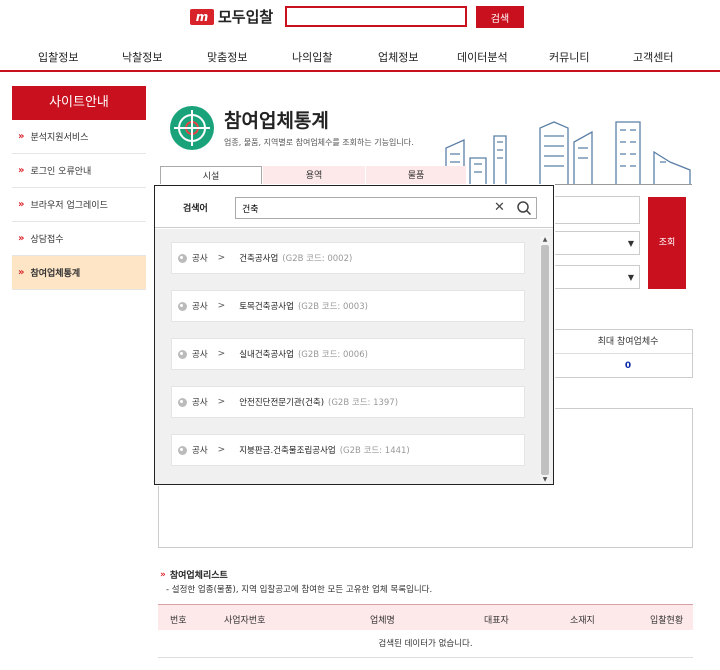 The height and width of the screenshot is (670, 720). Describe the element at coordinates (211, 176) in the screenshot. I see `tab-facility: 시설` at that location.